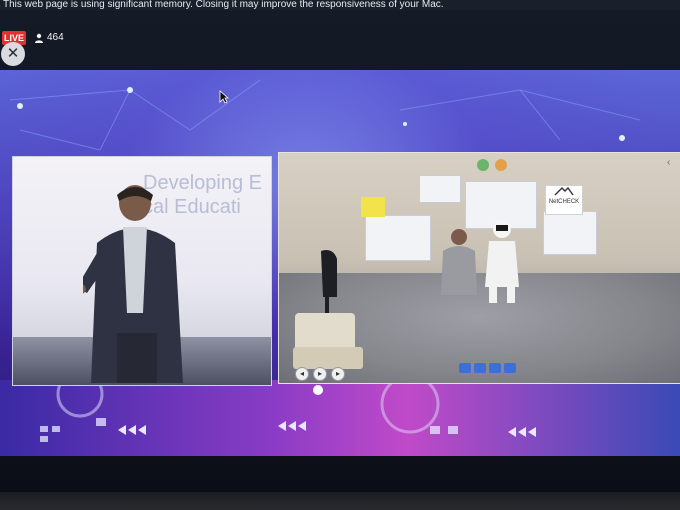 This screenshot has width=680, height=510. I want to click on vr-robot-avatar, so click(502, 261).